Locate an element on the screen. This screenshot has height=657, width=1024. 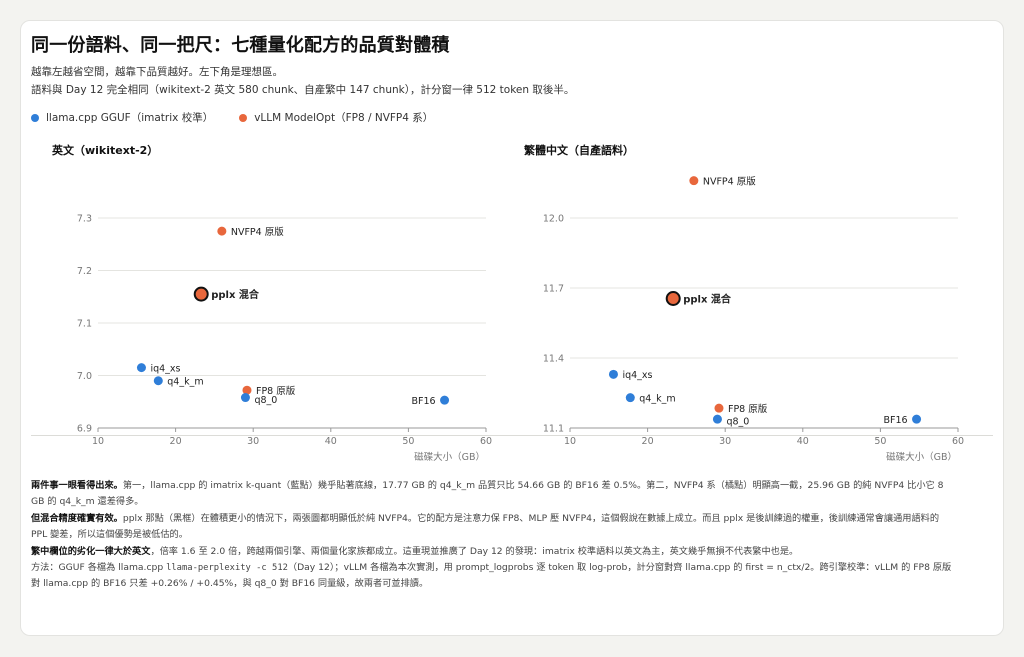
y-tick-label: 6.9 is located at coordinates (84, 429).